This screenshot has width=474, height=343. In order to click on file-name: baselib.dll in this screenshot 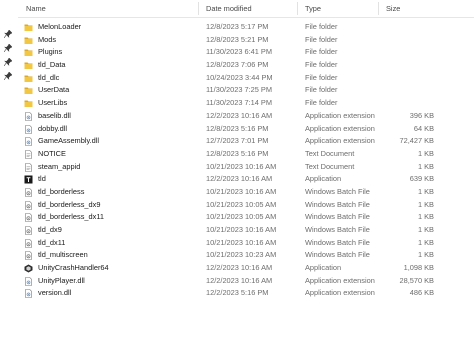, I will do `click(54, 115)`.